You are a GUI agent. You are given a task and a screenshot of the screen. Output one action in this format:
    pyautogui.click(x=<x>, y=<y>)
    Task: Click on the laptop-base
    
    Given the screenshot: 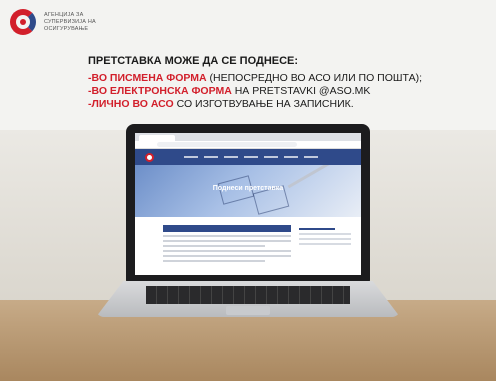 What is the action you would take?
    pyautogui.click(x=248, y=299)
    